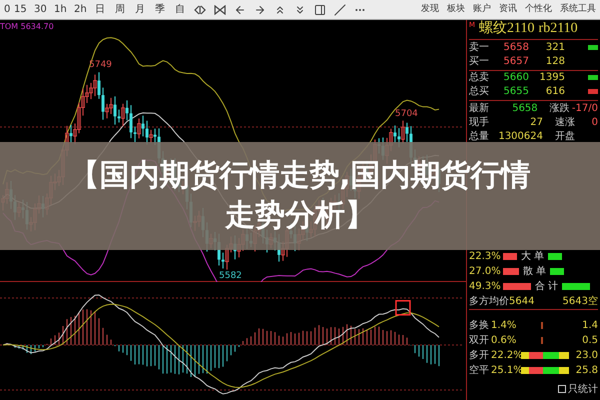 The width and height of the screenshot is (600, 400). Describe the element at coordinates (456, 9) in the screenshot. I see `menu-item: 板块` at that location.